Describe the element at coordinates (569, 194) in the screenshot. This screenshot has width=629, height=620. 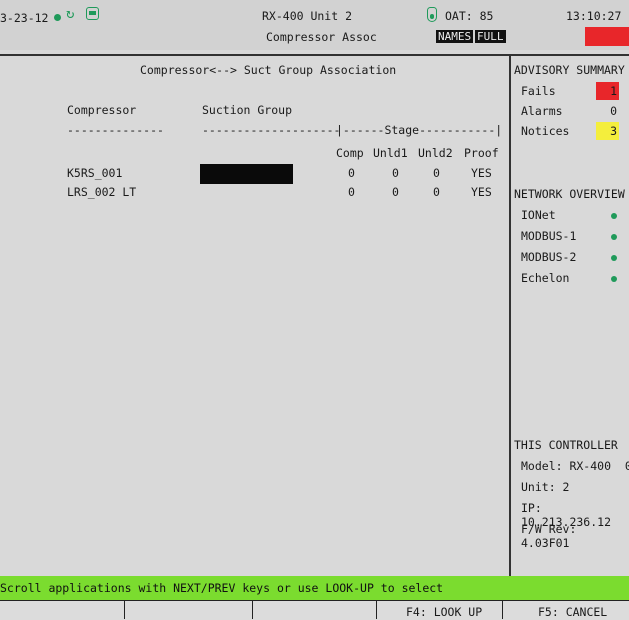
I see `network-overview-title: NETWORK OVERVIEW` at that location.